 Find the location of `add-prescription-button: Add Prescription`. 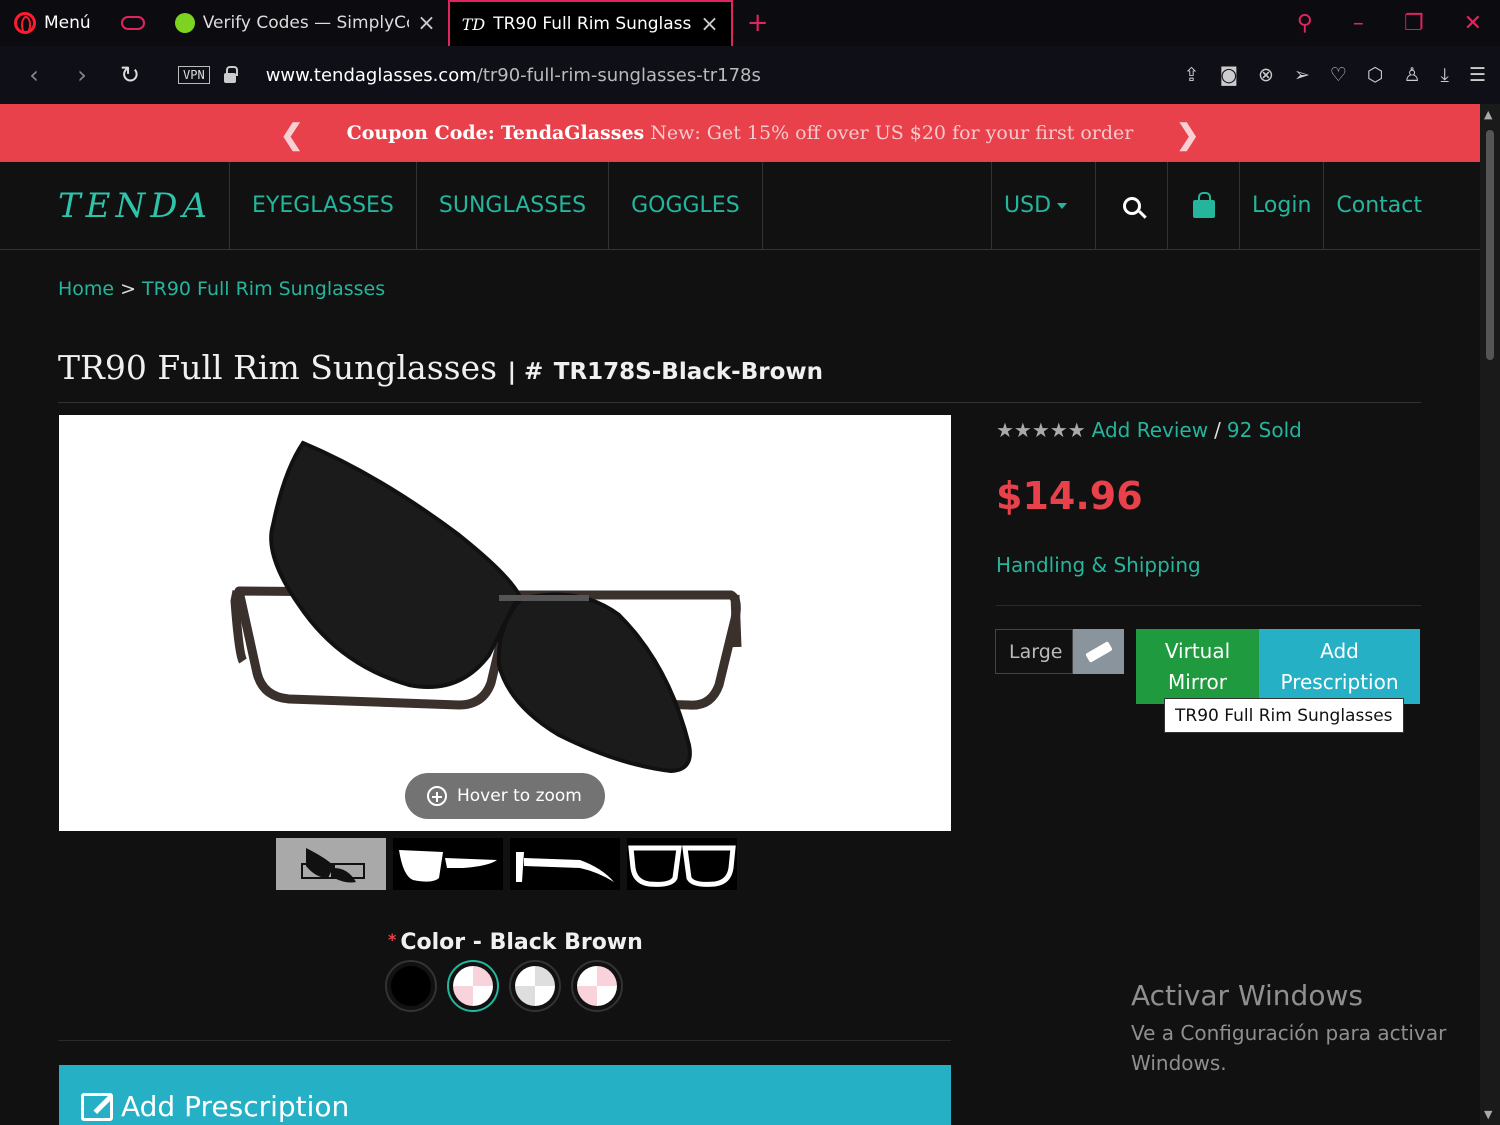

add-prescription-button: Add Prescription is located at coordinates (1339, 666).